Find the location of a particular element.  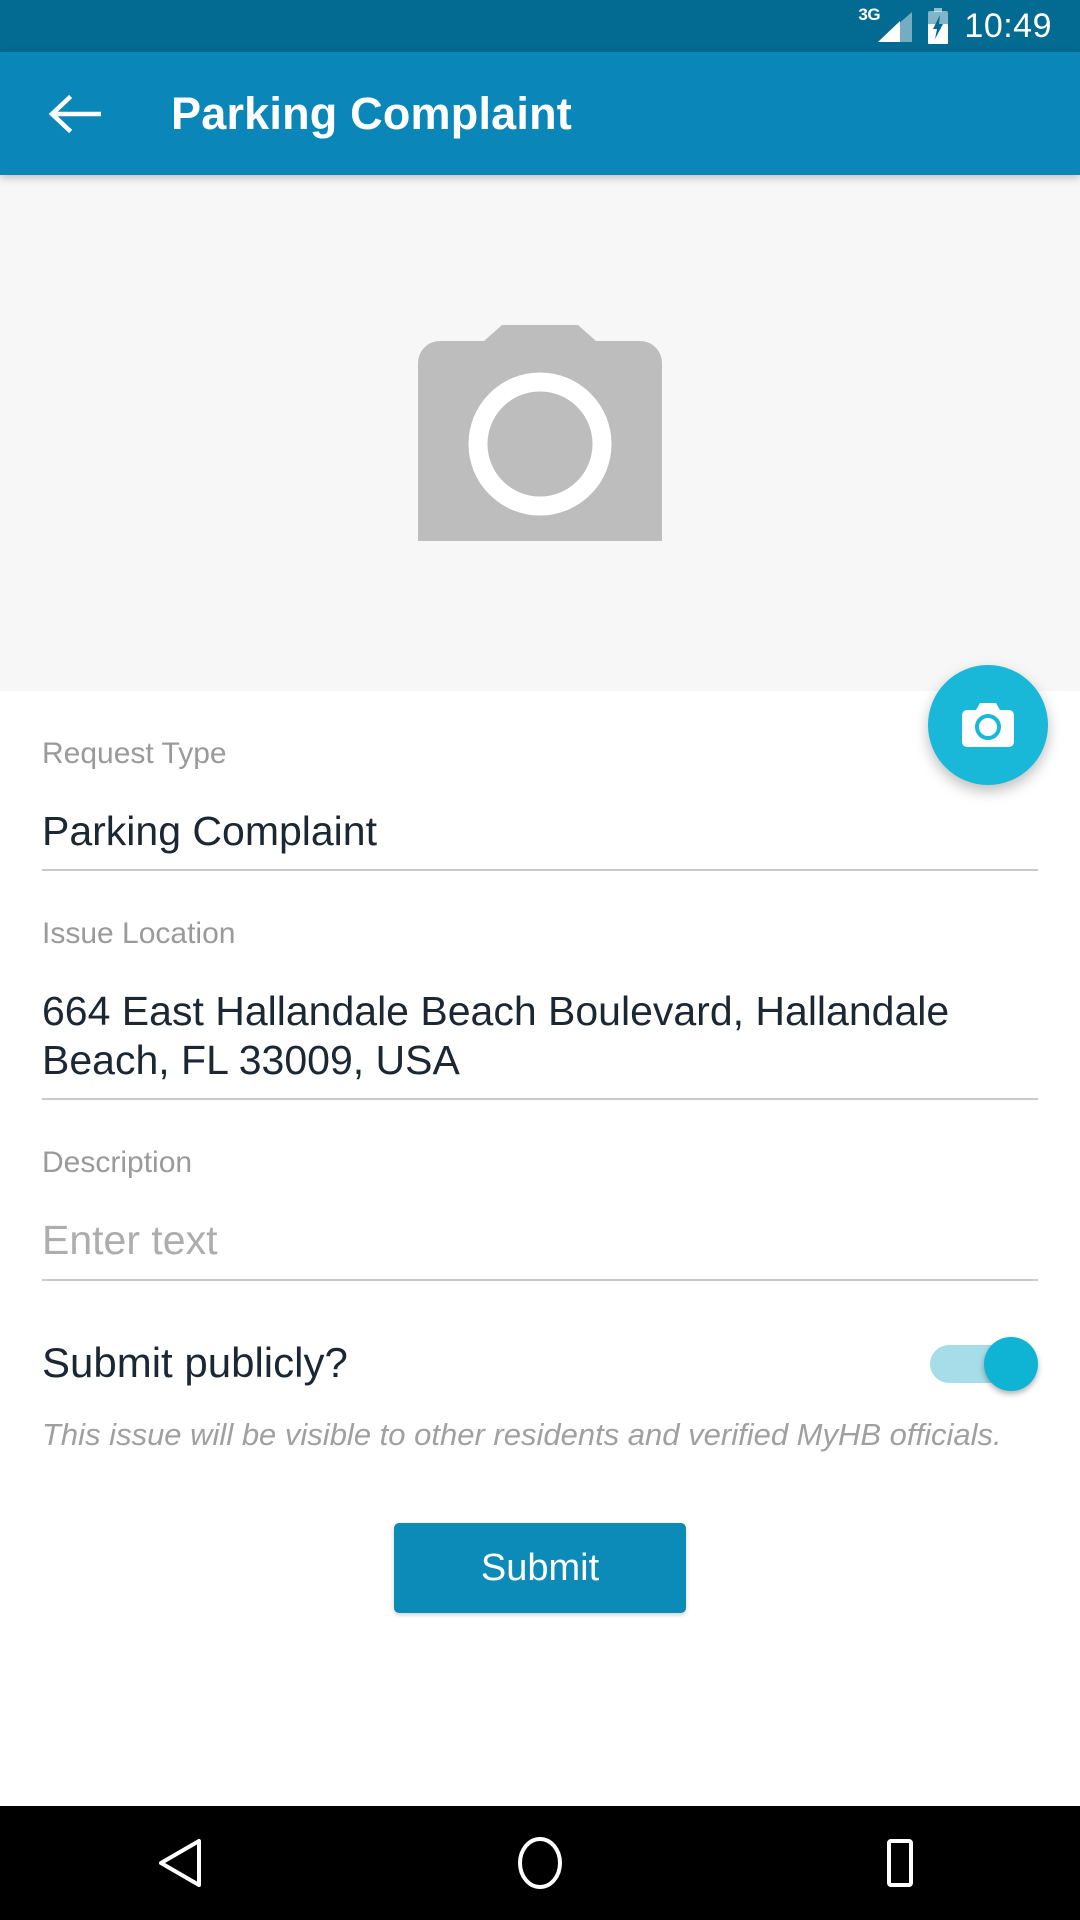

status-bar-icons: 3G 10:49 is located at coordinates (955, 25).